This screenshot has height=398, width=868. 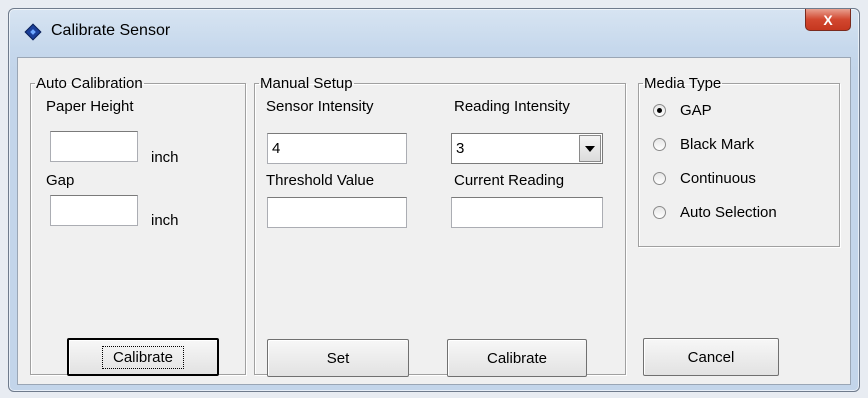 What do you see at coordinates (590, 148) in the screenshot?
I see `chevron-down-icon` at bounding box center [590, 148].